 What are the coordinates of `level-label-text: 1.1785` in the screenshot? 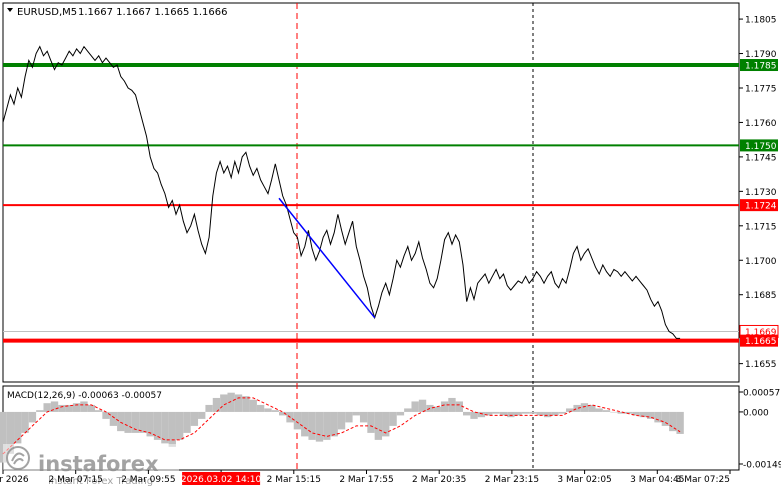 It's located at (761, 67).